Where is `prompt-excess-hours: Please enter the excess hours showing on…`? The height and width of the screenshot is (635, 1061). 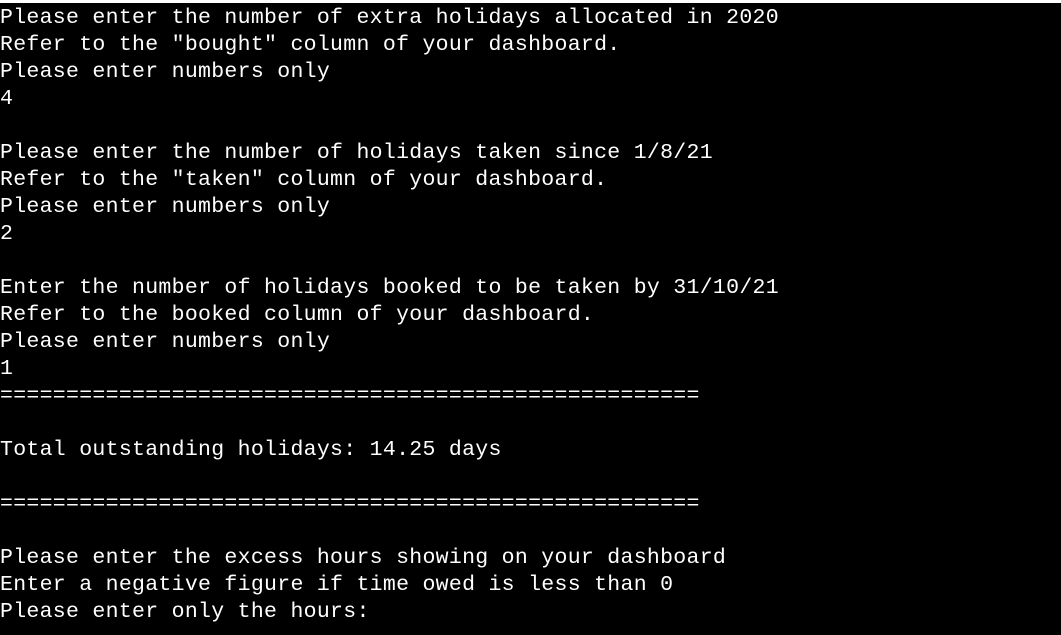
prompt-excess-hours: Please enter the excess hours showing on… is located at coordinates (363, 558).